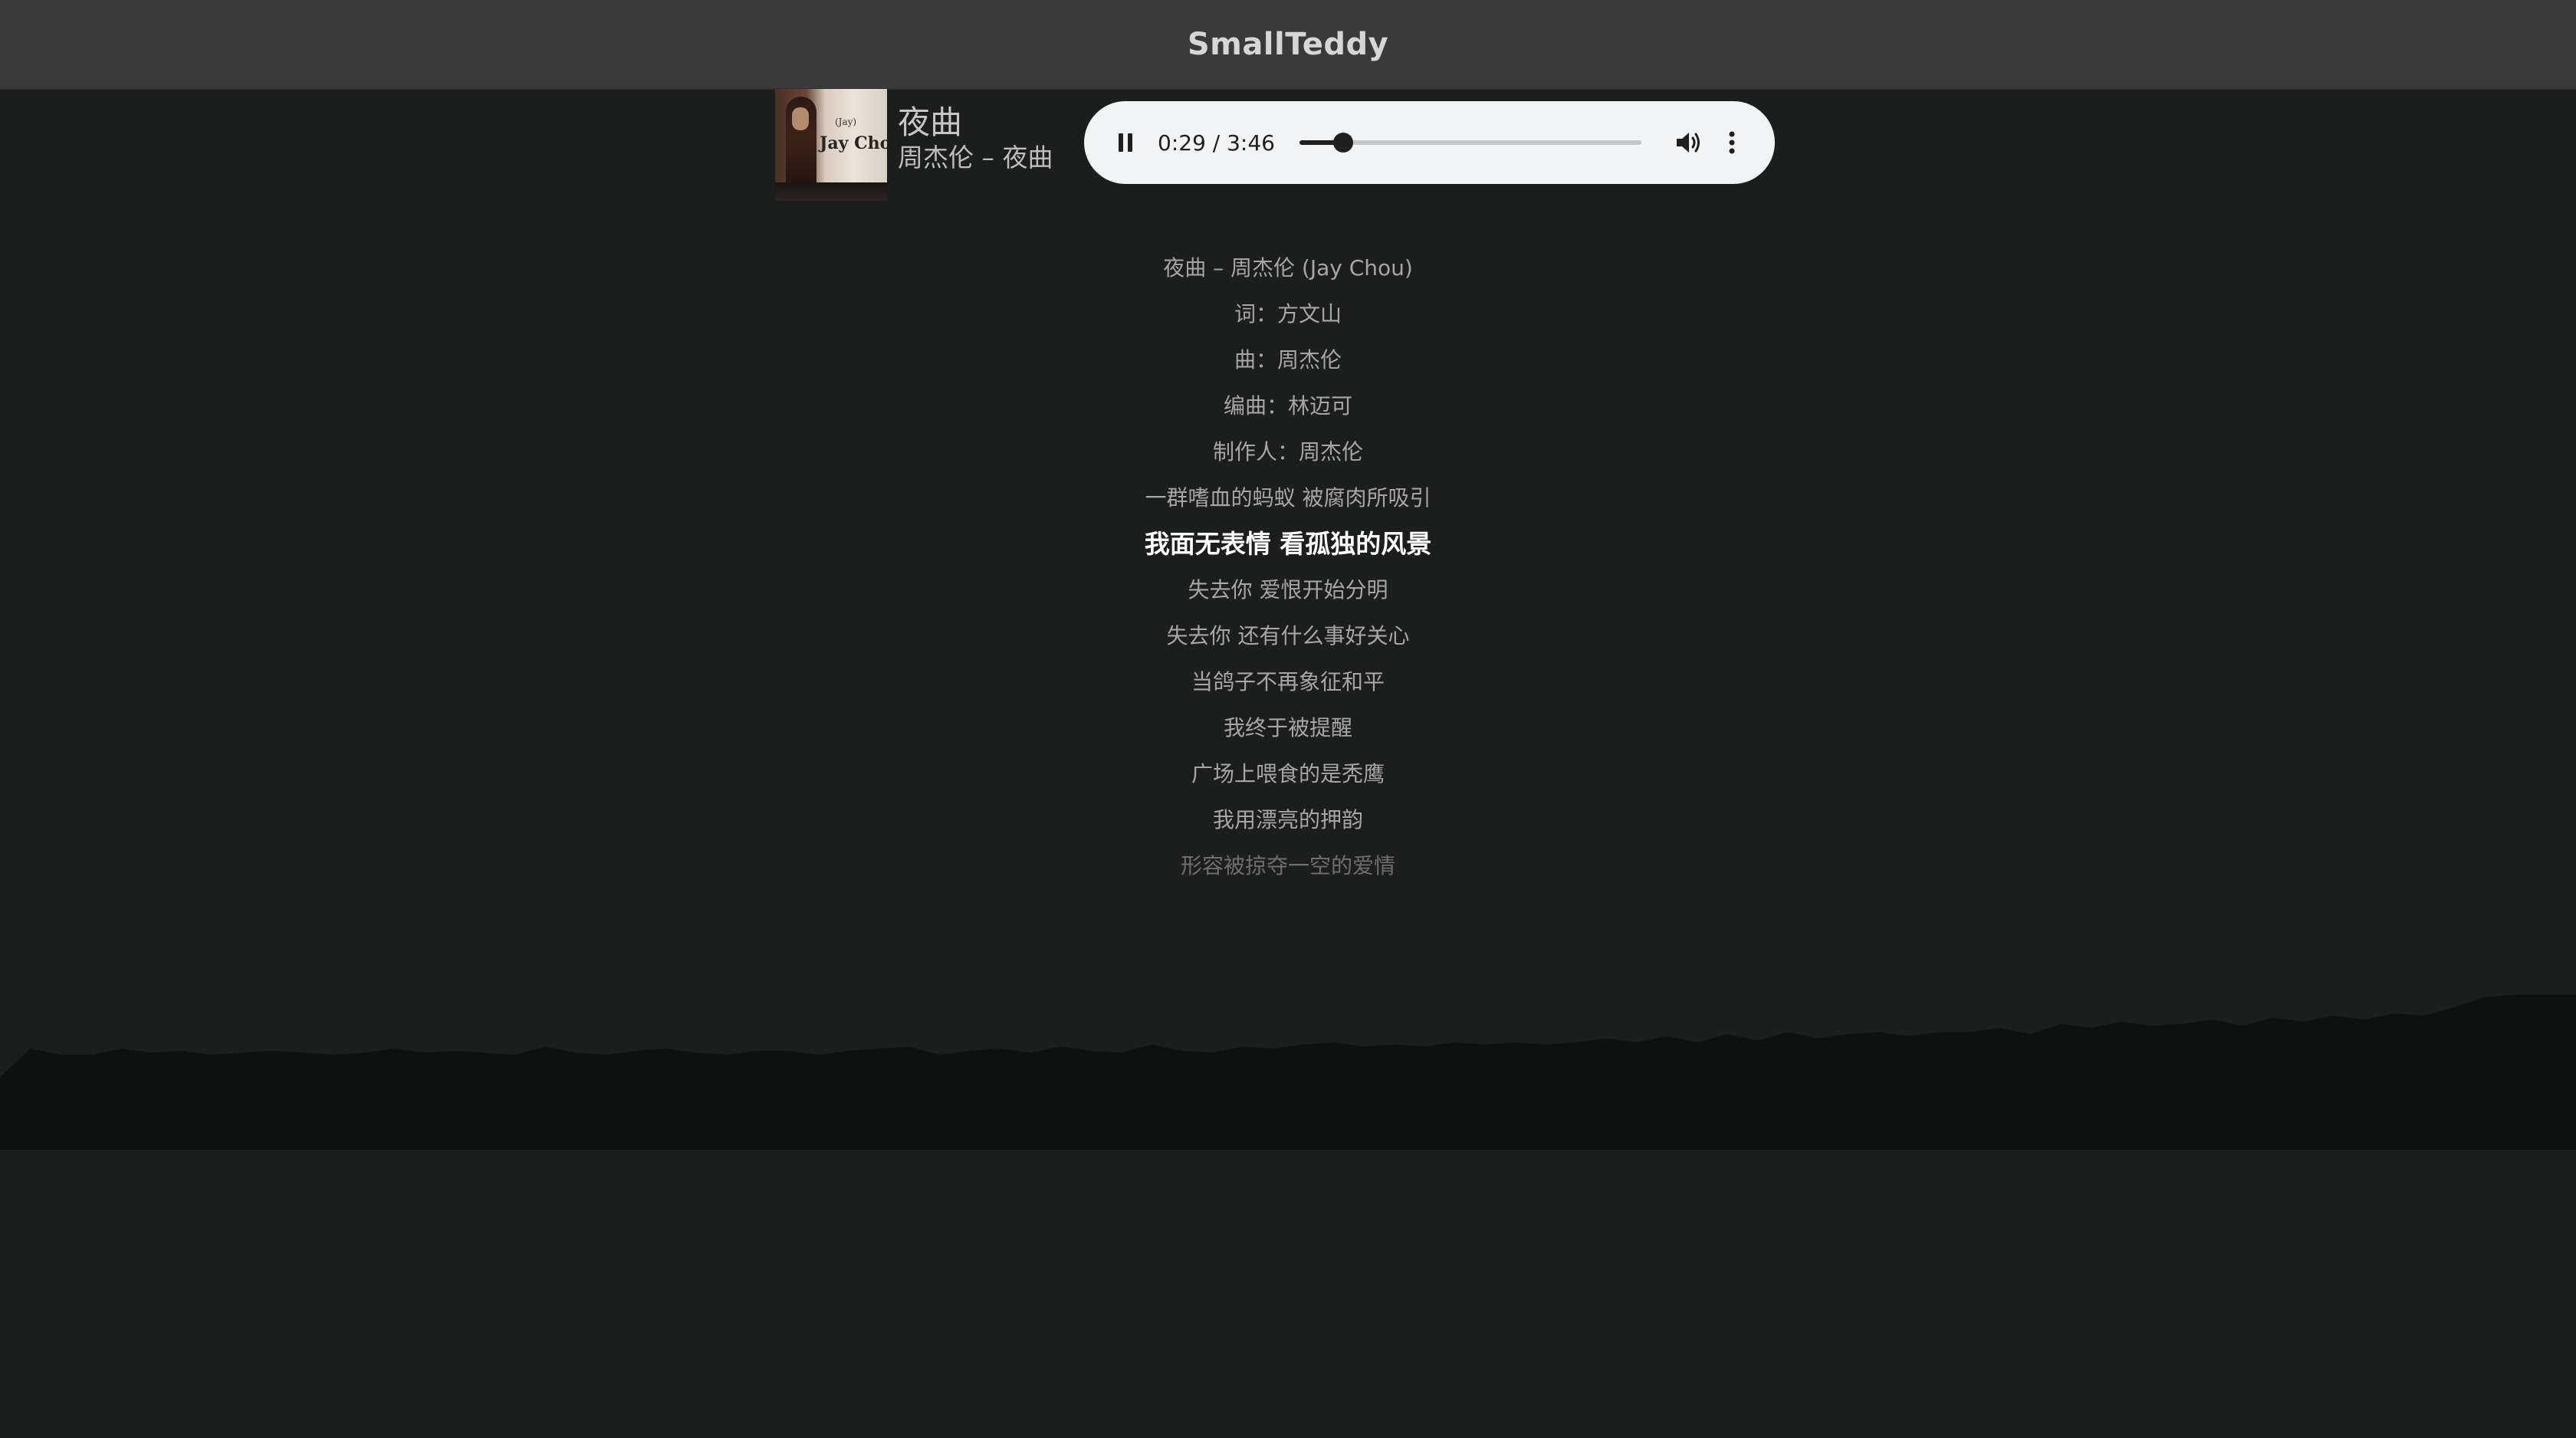  Describe the element at coordinates (975, 131) in the screenshot. I see `track-meta: 夜曲 周杰伦 – 夜曲` at that location.